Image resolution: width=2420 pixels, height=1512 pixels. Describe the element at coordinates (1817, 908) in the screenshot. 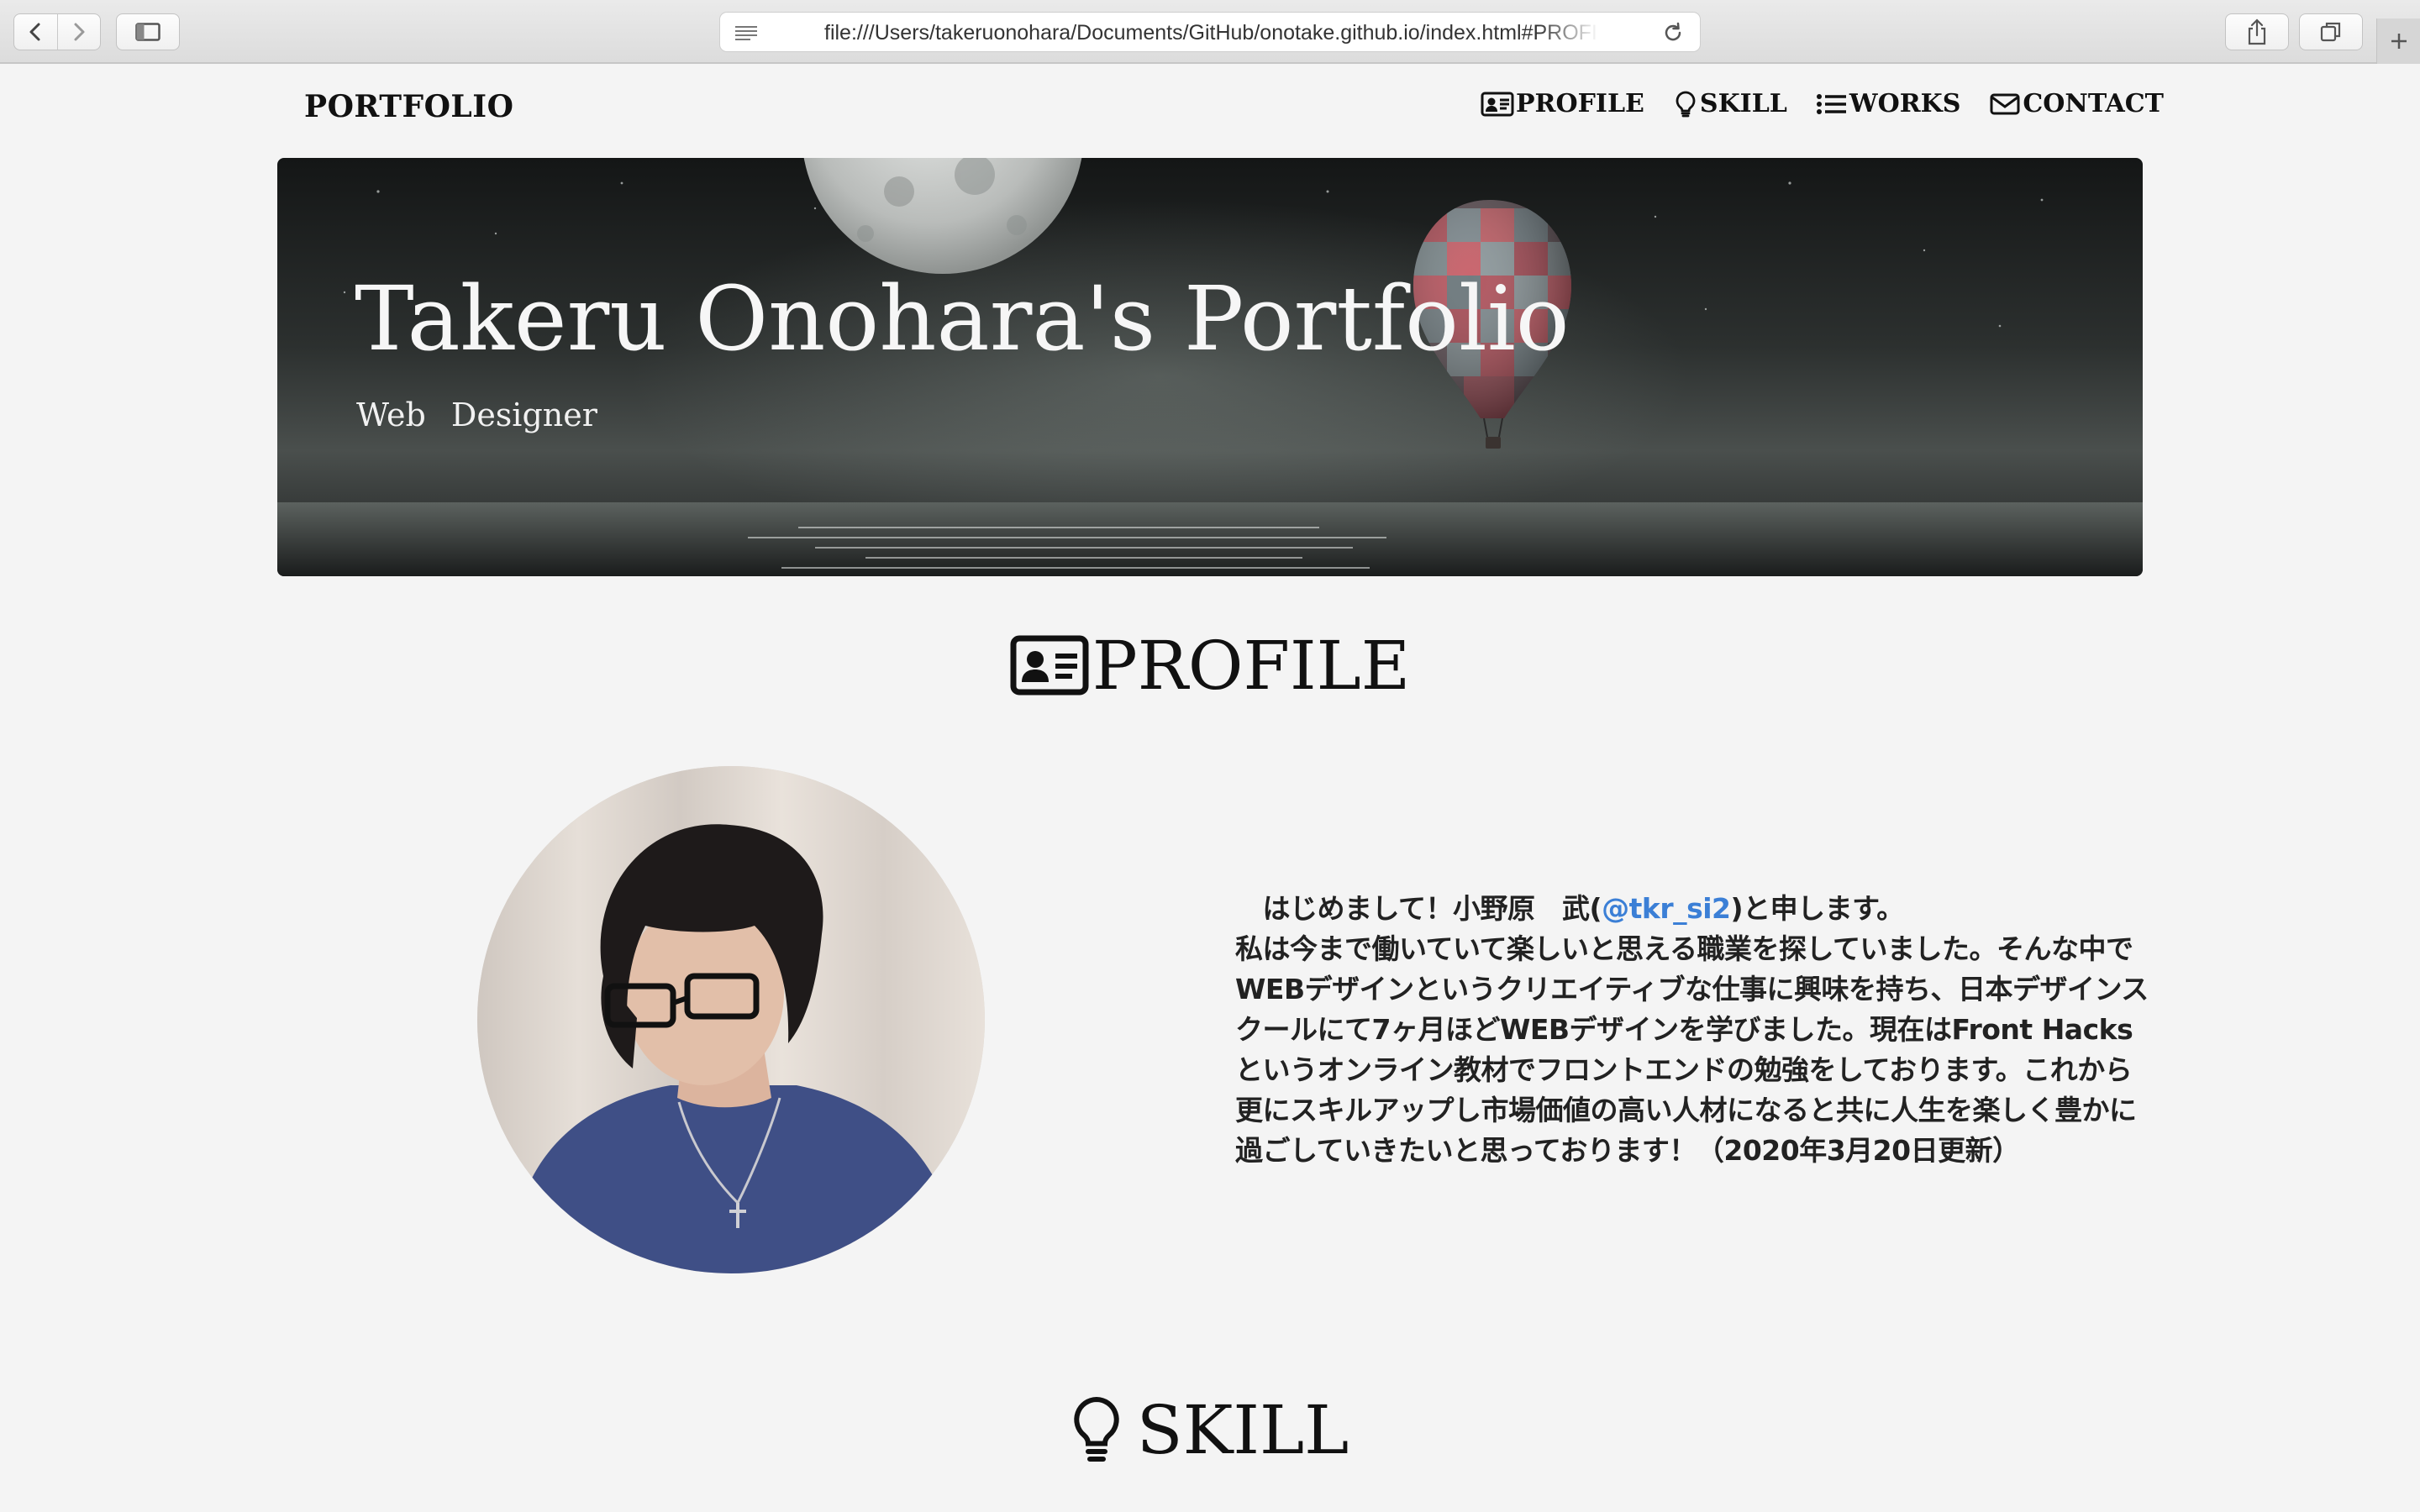

I see `intro-suffix: )と申します。` at that location.